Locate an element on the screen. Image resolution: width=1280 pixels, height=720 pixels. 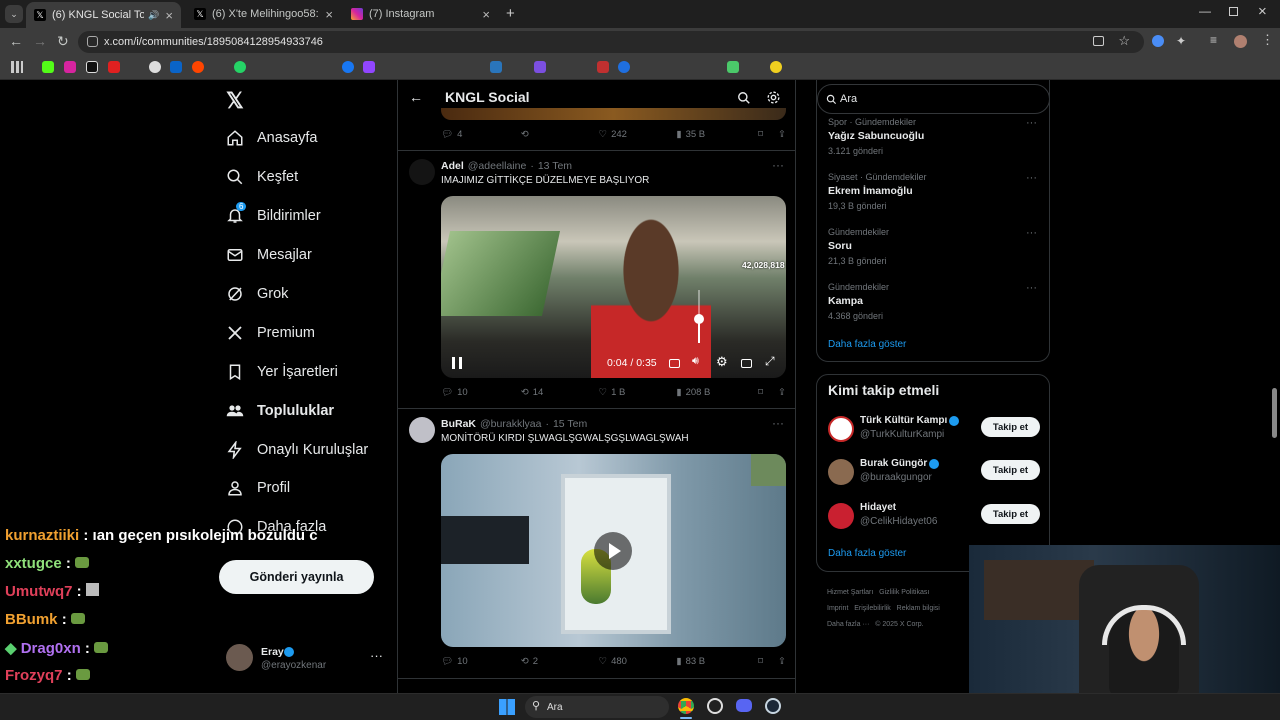
author-handle: @adeellaine is located at coordinates (497, 166).